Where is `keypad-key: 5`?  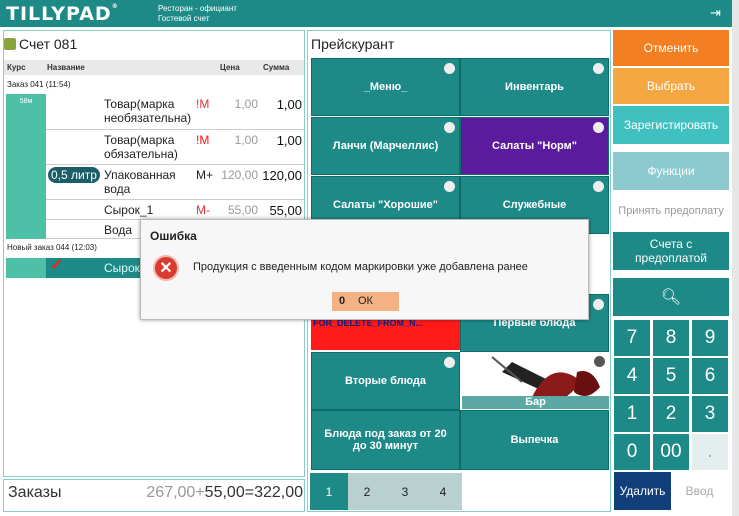 keypad-key: 5 is located at coordinates (671, 376).